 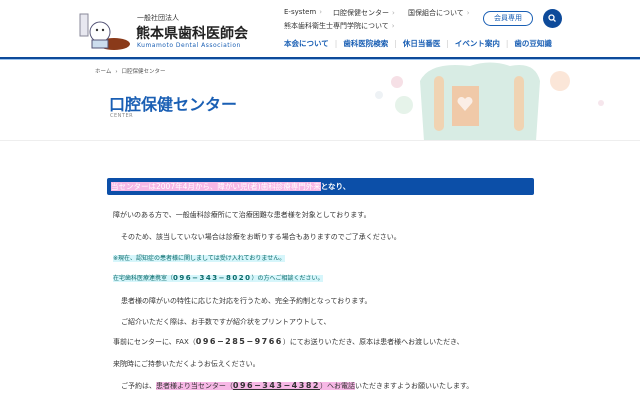 I want to click on heading-rest: となり、, so click(x=335, y=186).